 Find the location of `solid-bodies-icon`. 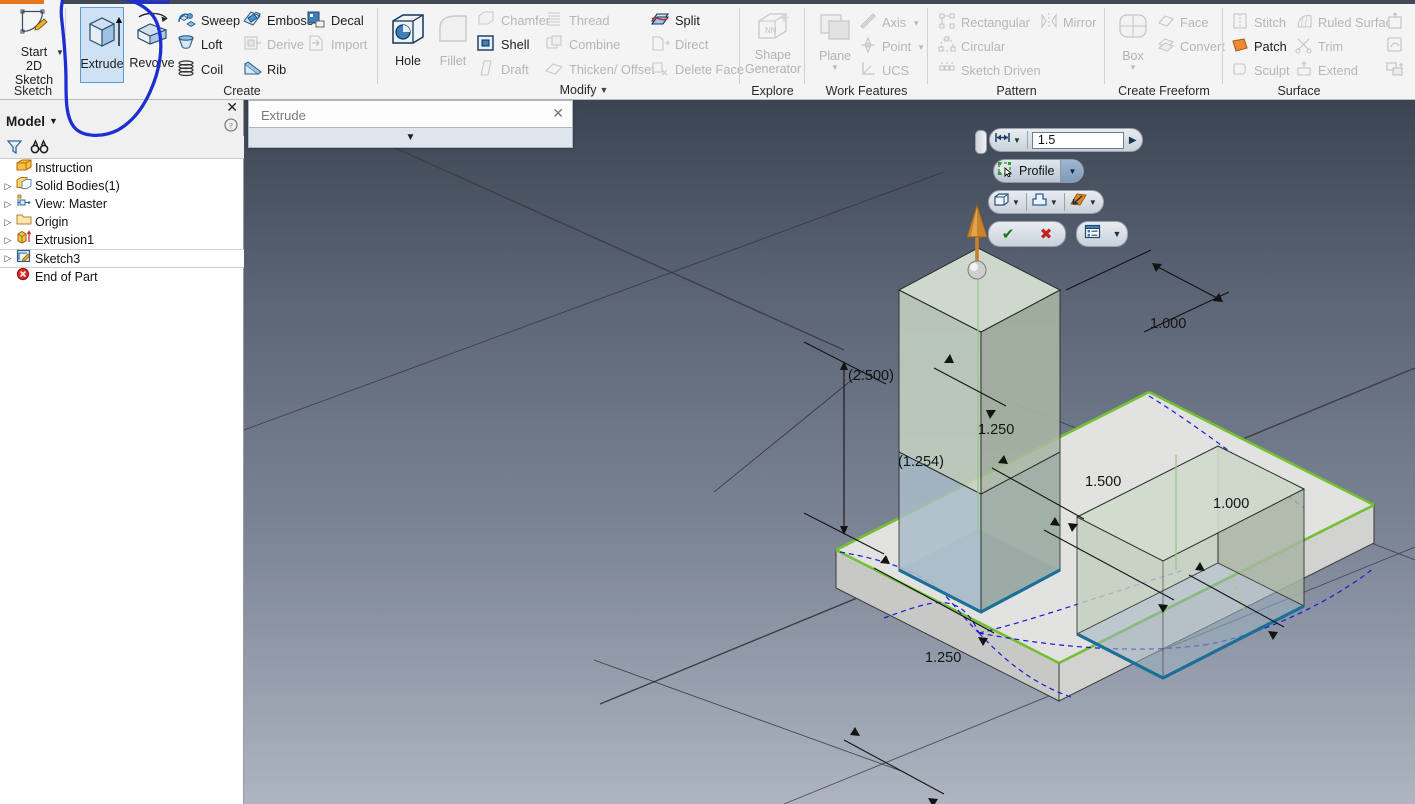

solid-bodies-icon is located at coordinates (24, 186).